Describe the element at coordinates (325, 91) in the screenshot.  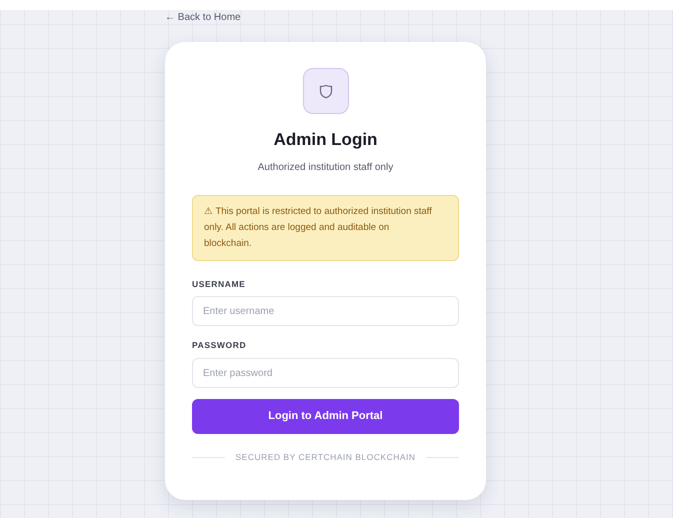
I see `shield-icon` at that location.